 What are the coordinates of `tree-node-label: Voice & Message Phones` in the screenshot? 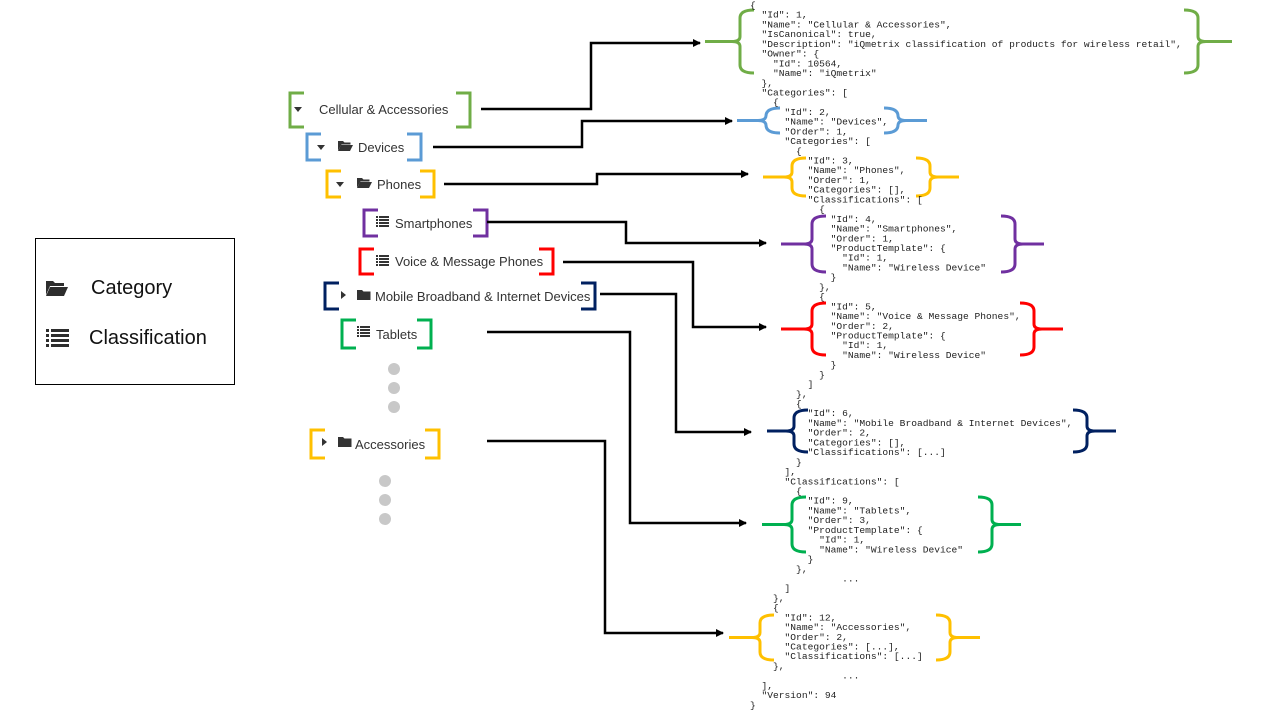 It's located at (469, 261).